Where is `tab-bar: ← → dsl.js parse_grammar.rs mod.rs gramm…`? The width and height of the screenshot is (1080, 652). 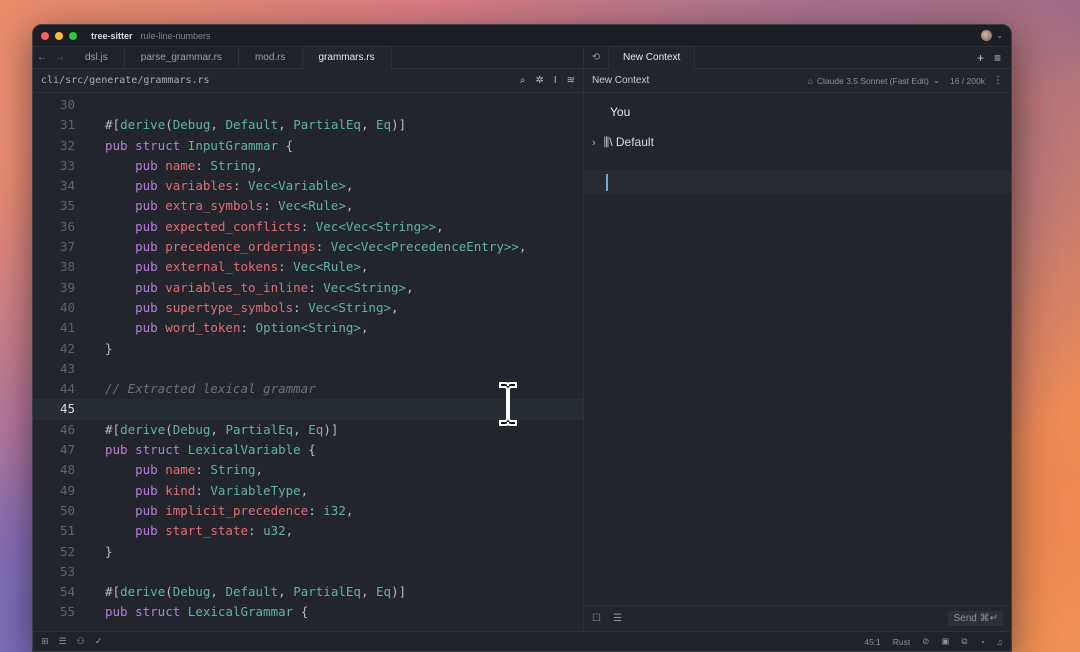
tab-bar: ← → dsl.js parse_grammar.rs mod.rs gramm… is located at coordinates (522, 57).